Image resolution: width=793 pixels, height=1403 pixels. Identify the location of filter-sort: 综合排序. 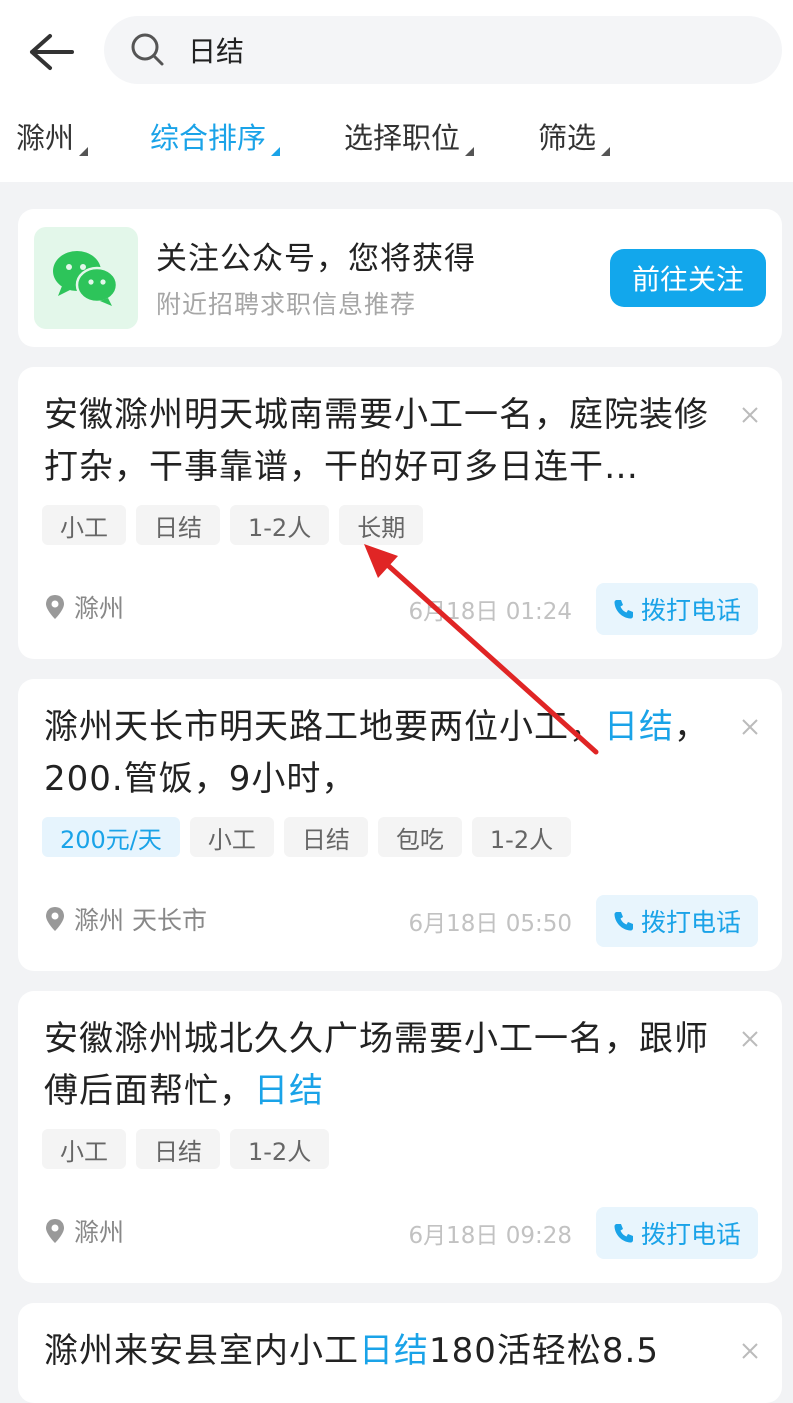
(215, 136).